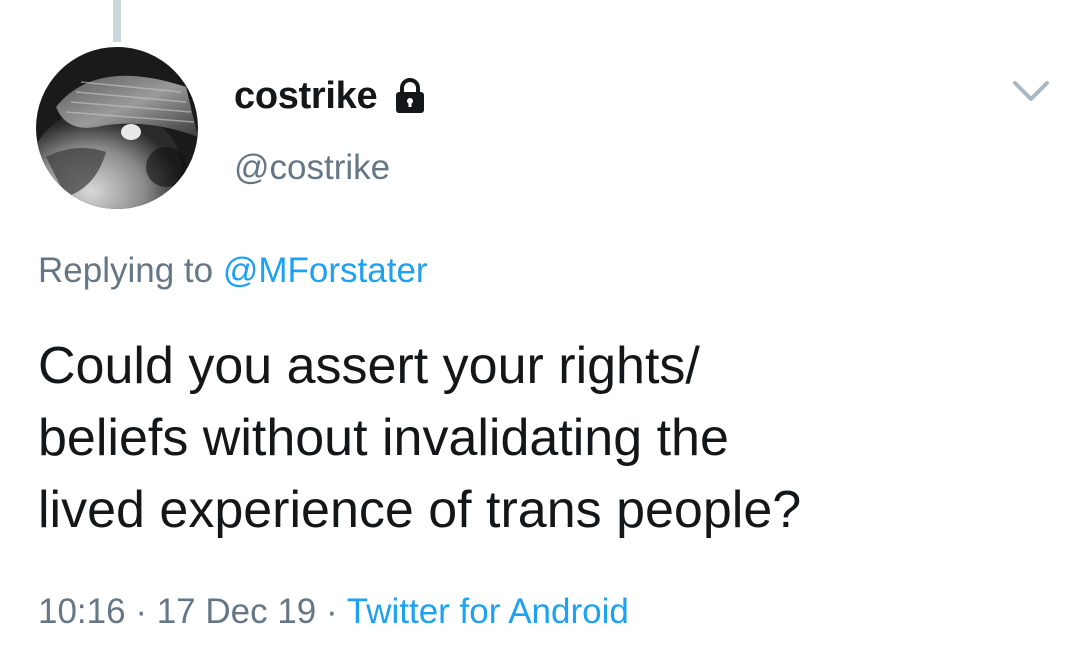 This screenshot has width=1080, height=653. Describe the element at coordinates (383, 438) in the screenshot. I see `tweet-text-line: beliefs without invalidating the` at that location.